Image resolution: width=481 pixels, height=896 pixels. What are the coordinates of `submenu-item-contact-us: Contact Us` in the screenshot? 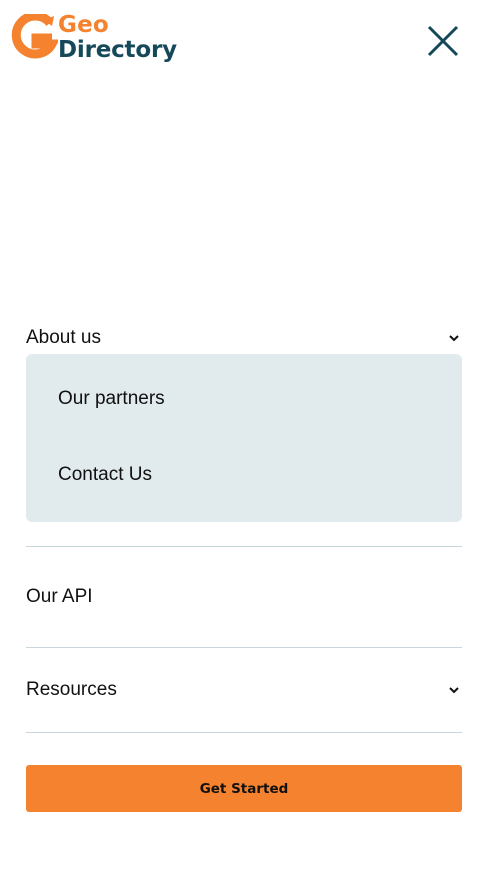 It's located at (105, 475).